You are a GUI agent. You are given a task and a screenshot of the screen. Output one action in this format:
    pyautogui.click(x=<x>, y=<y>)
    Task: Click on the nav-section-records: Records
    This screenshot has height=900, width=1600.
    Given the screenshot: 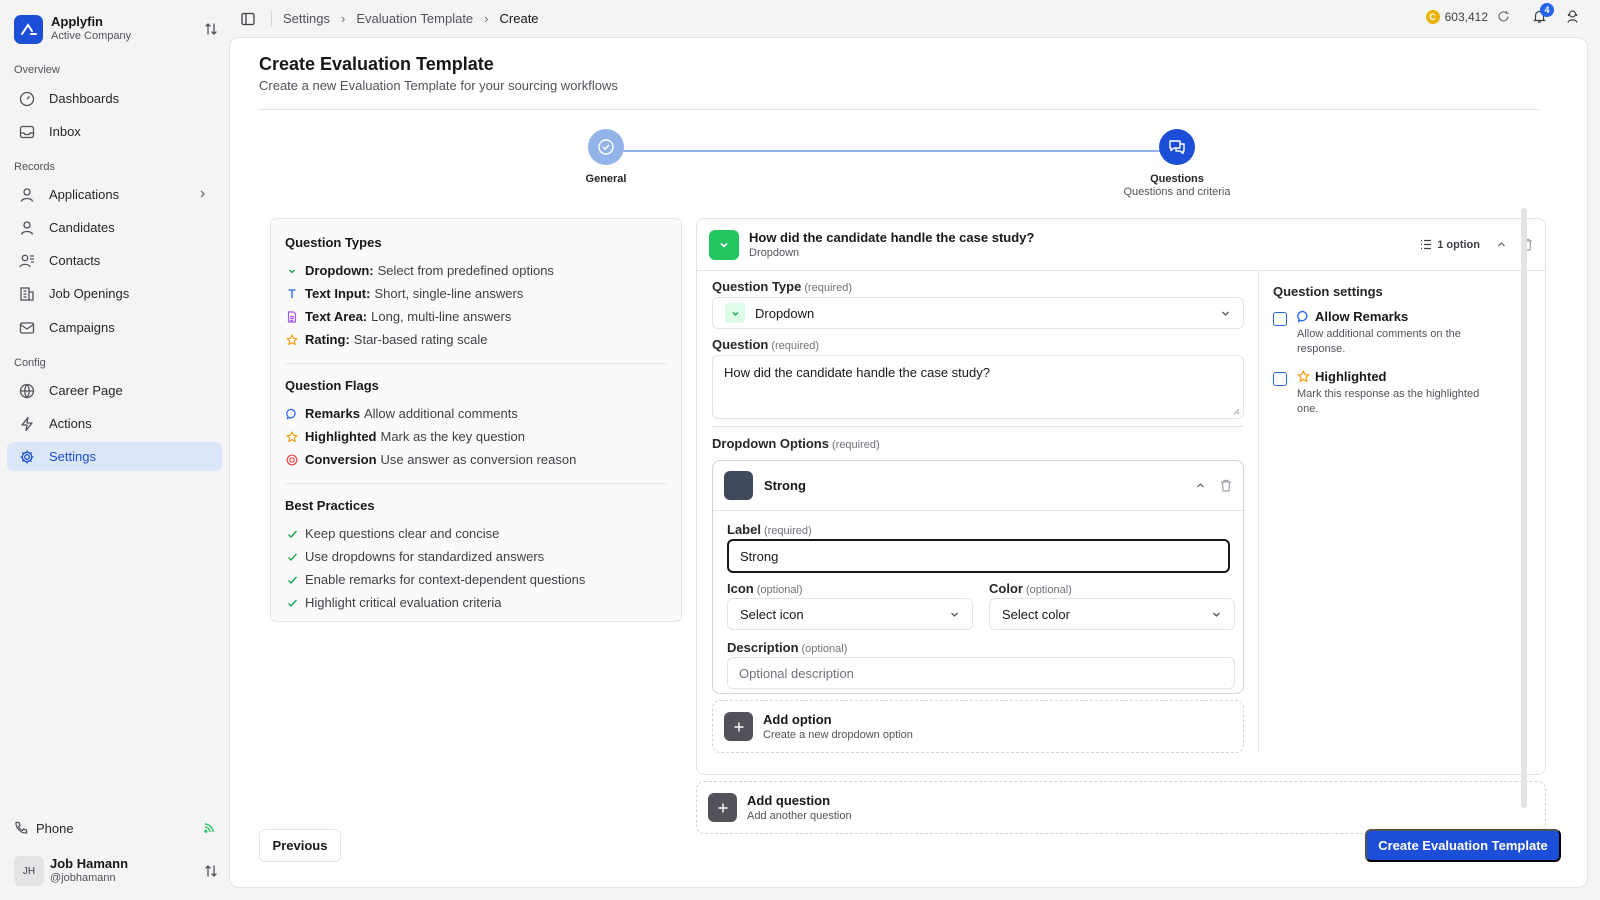 What is the action you would take?
    pyautogui.click(x=34, y=167)
    